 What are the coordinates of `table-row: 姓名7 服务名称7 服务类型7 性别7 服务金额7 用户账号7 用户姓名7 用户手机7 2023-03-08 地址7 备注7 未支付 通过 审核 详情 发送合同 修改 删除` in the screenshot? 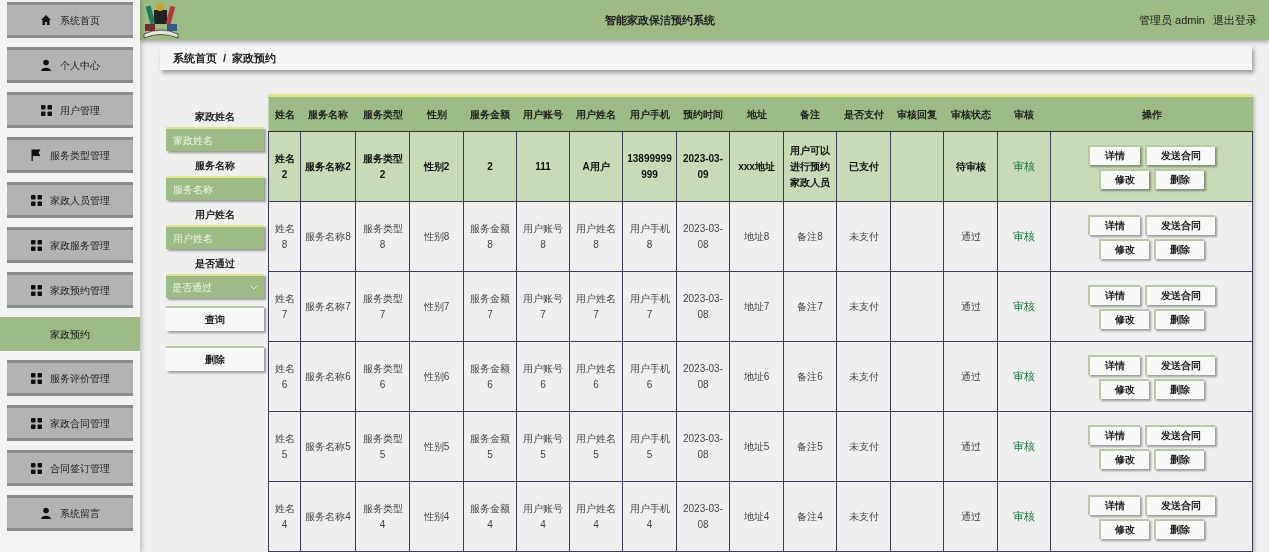 It's located at (760, 306).